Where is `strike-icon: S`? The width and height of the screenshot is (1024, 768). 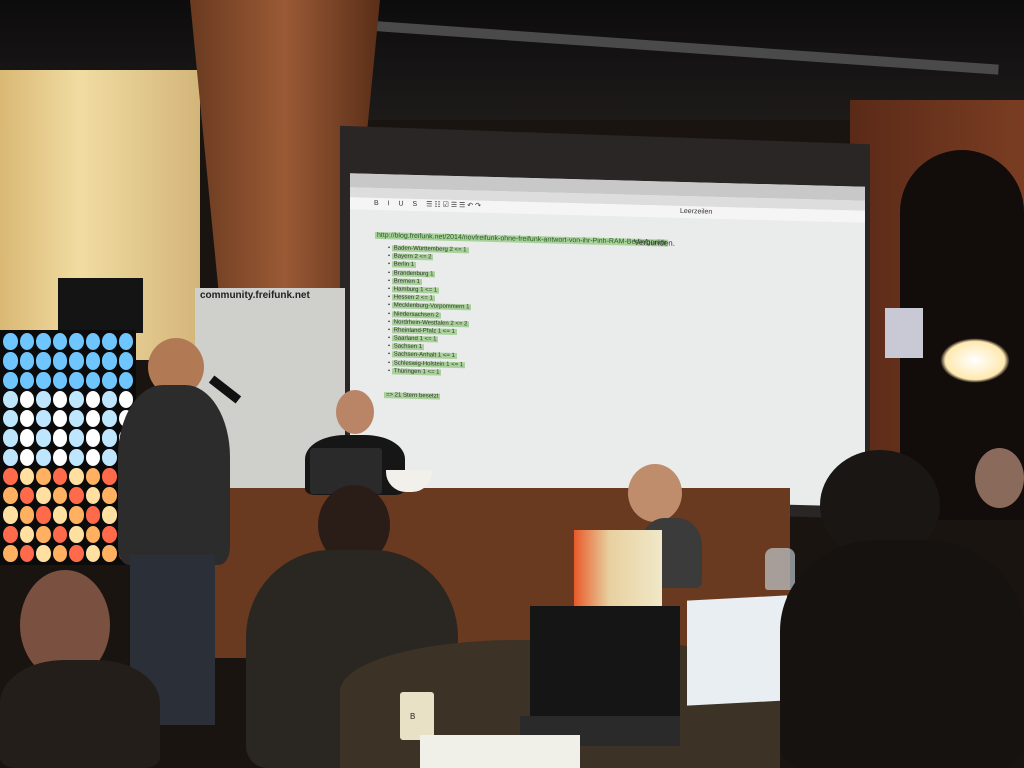 strike-icon: S is located at coordinates (415, 204).